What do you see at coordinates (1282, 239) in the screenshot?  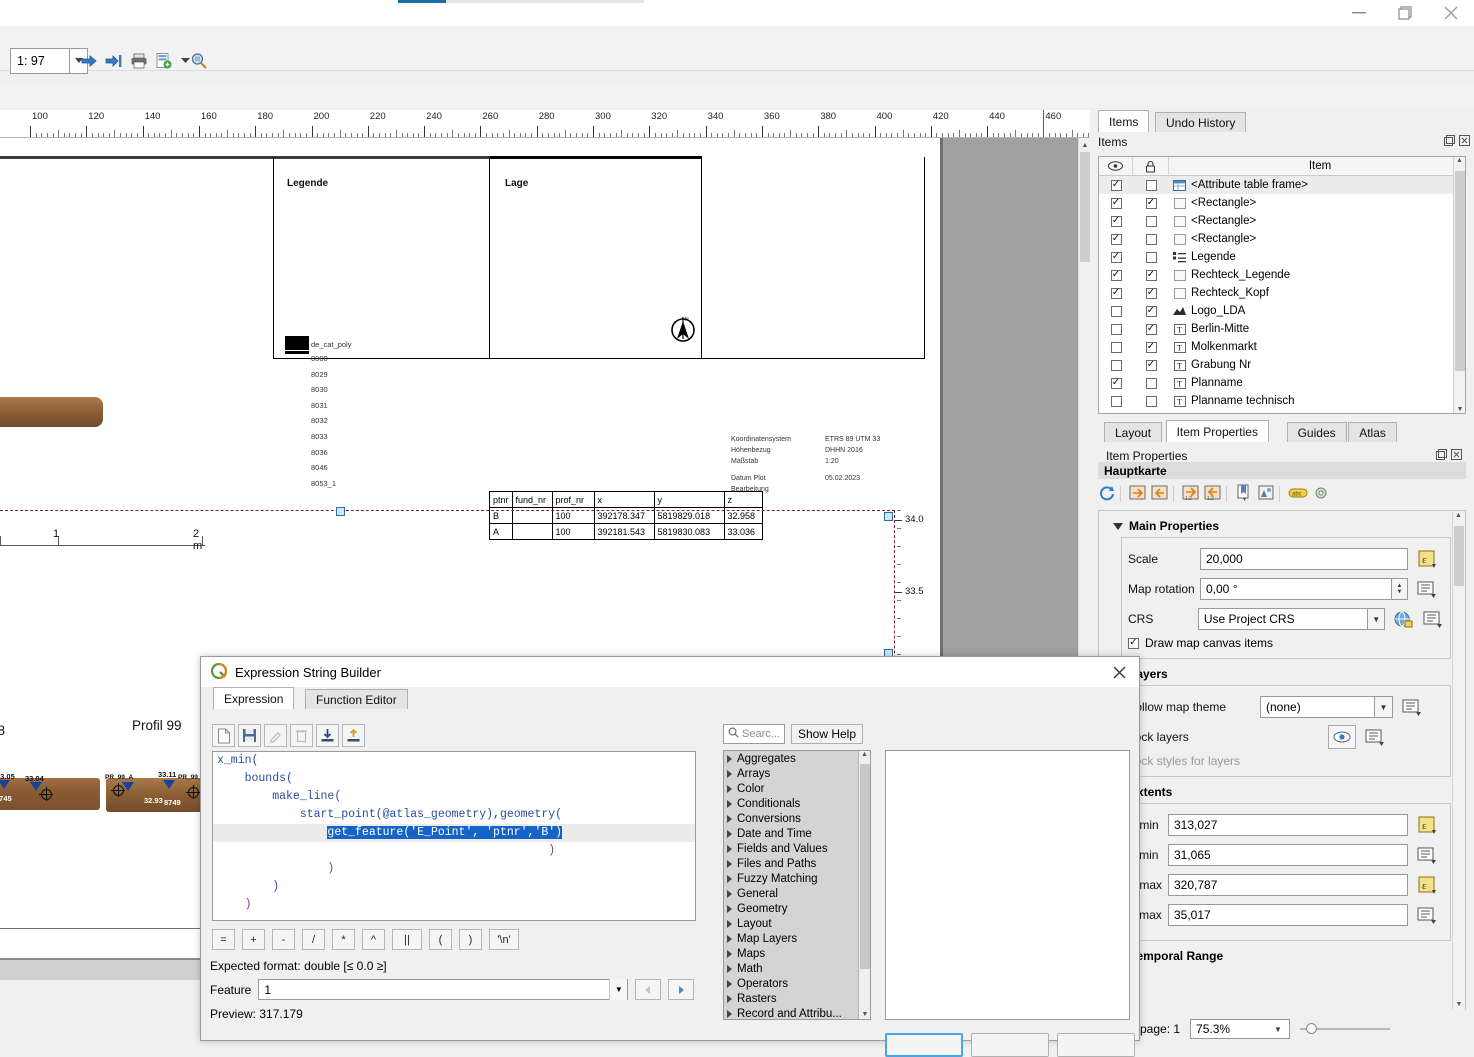 I see `items-list-row: ✓ <Rectangle>` at bounding box center [1282, 239].